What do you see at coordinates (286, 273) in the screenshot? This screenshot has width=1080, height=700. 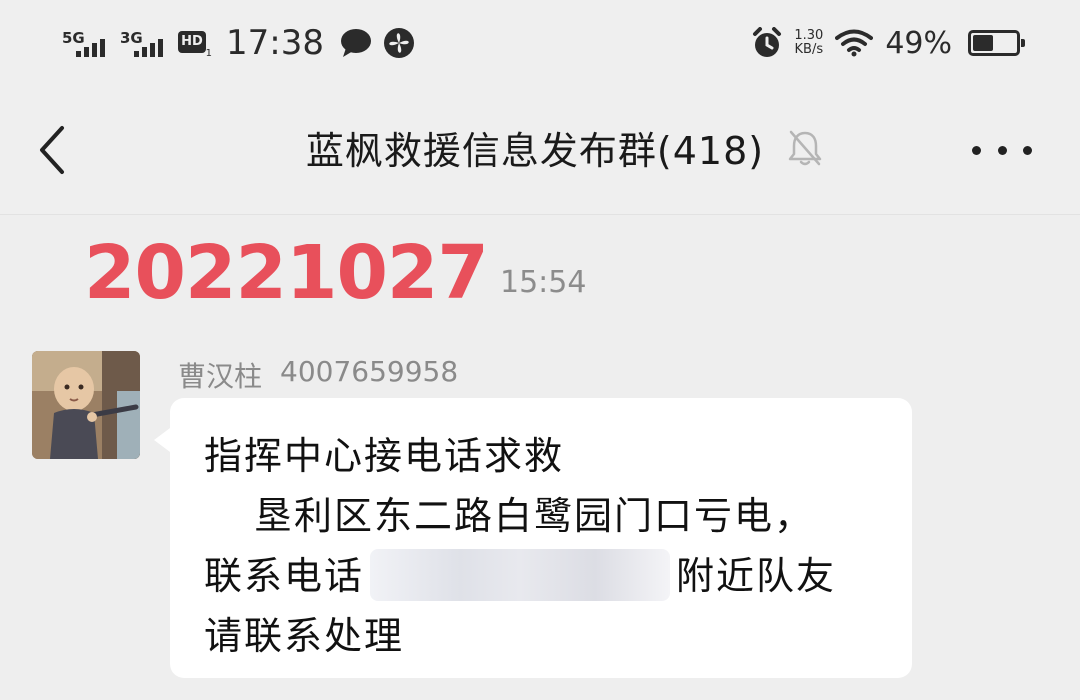 I see `date-banner: 20221027` at bounding box center [286, 273].